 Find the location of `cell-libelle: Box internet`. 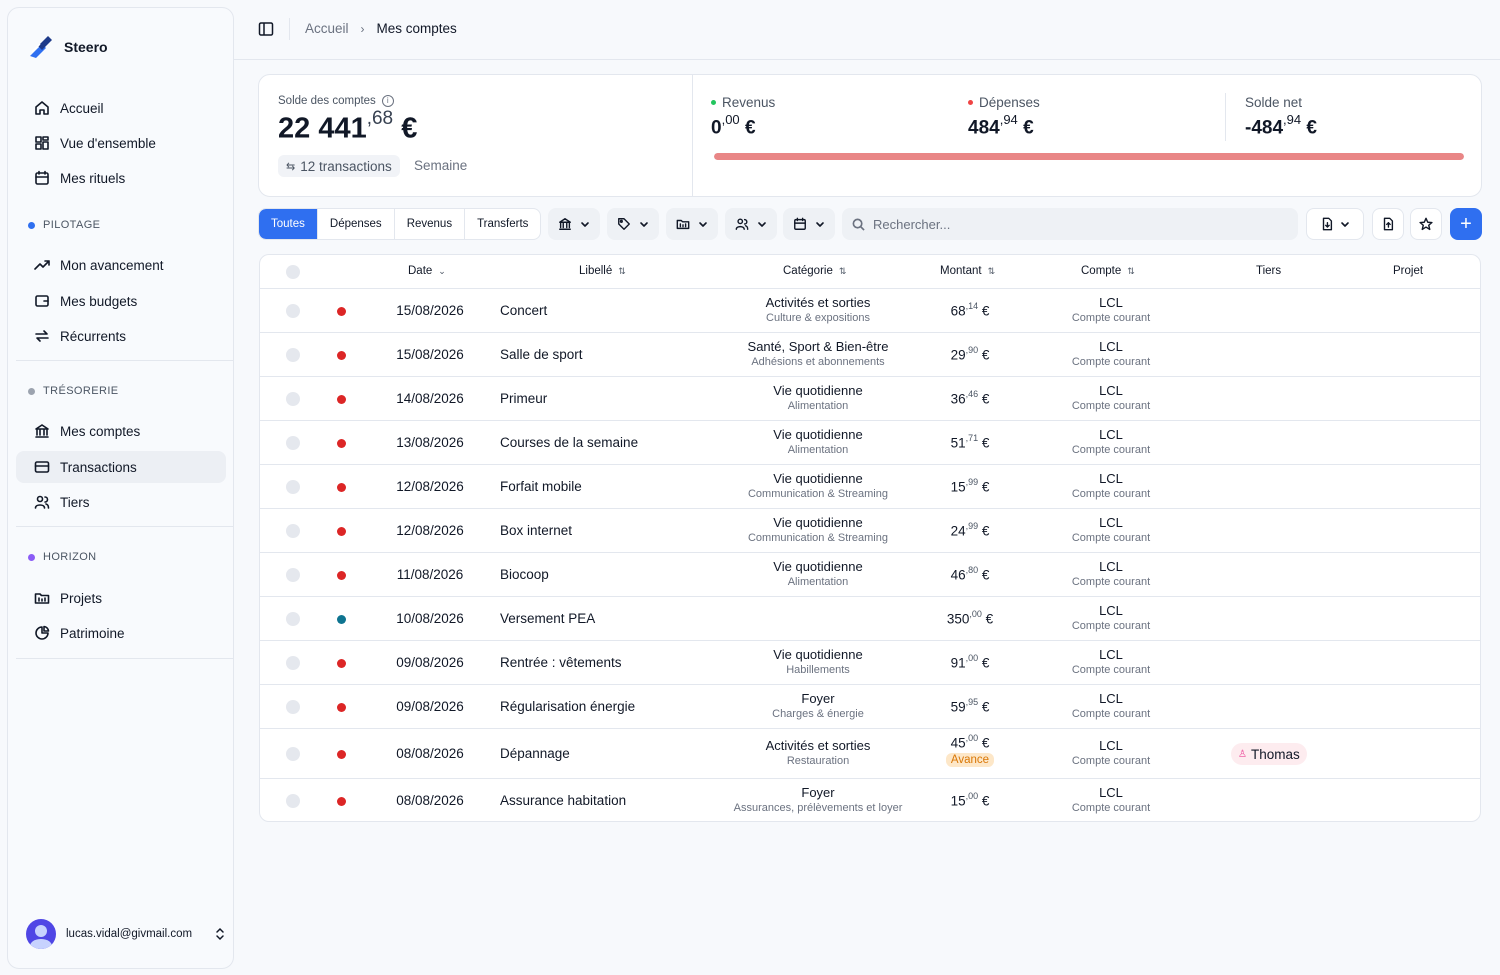

cell-libelle: Box internet is located at coordinates (536, 530).